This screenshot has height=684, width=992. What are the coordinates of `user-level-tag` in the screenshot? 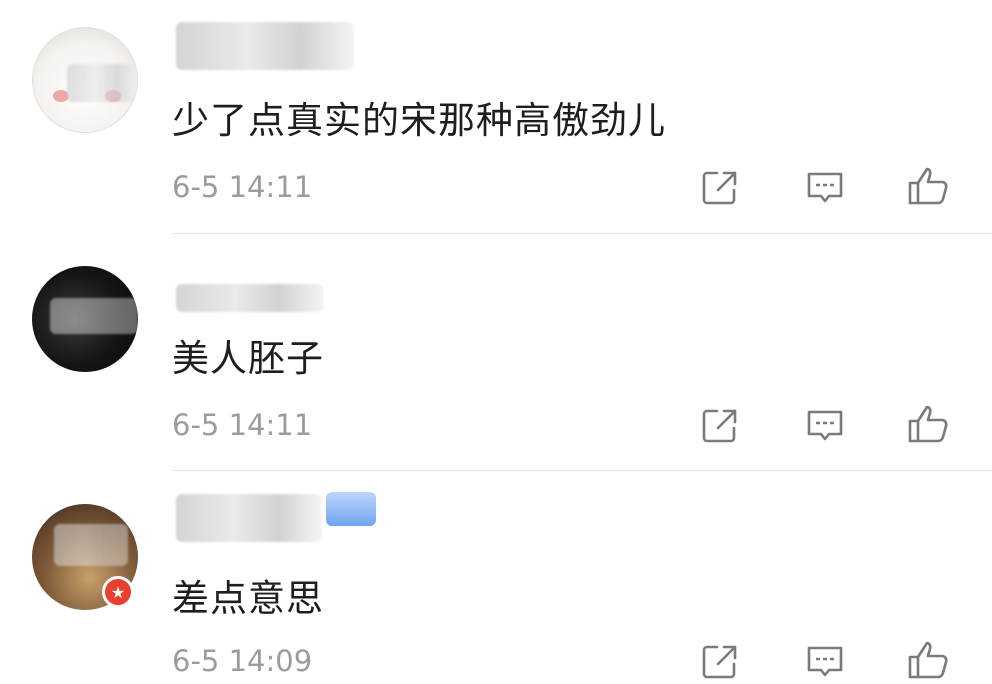 It's located at (351, 509).